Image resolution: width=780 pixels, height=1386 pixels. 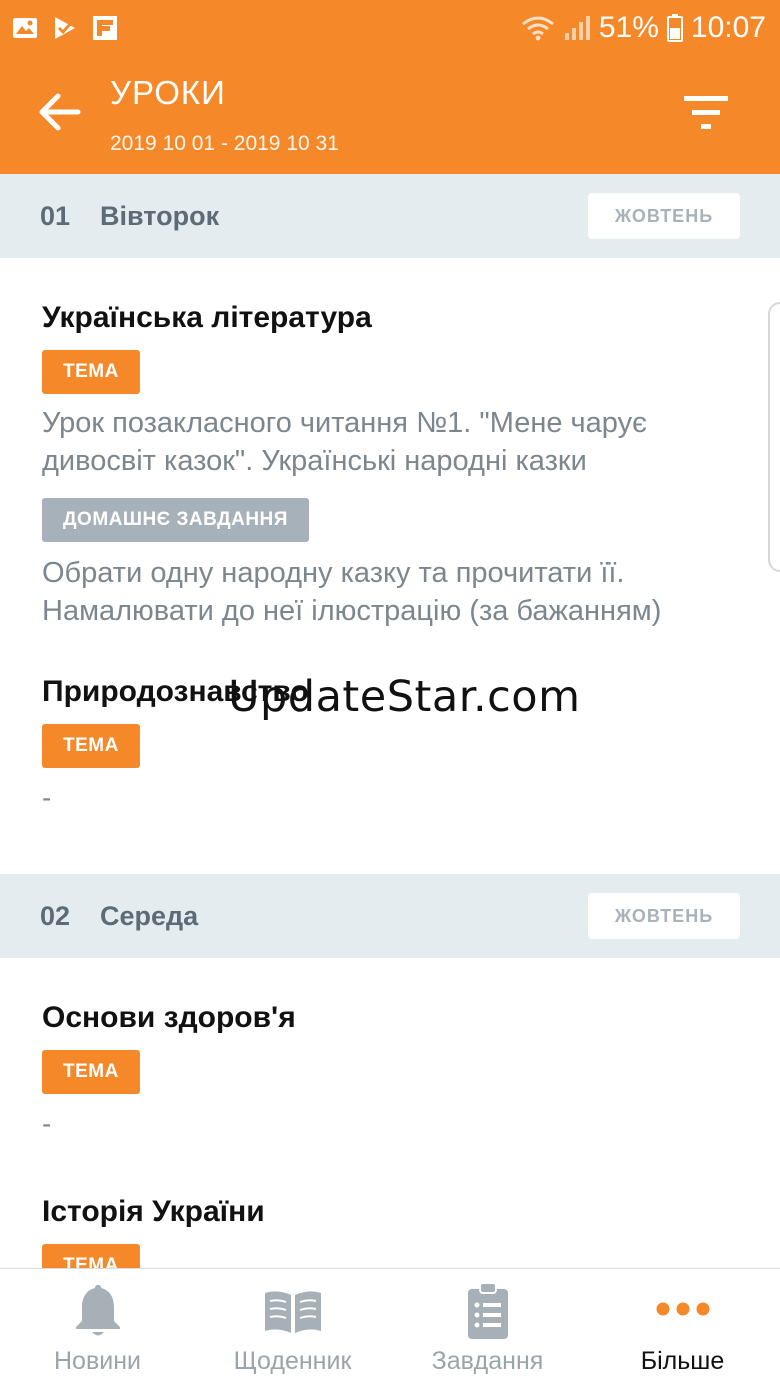 I want to click on app-header: УРОКИ 2019 10 01 - 2019 10 31, so click(x=390, y=115).